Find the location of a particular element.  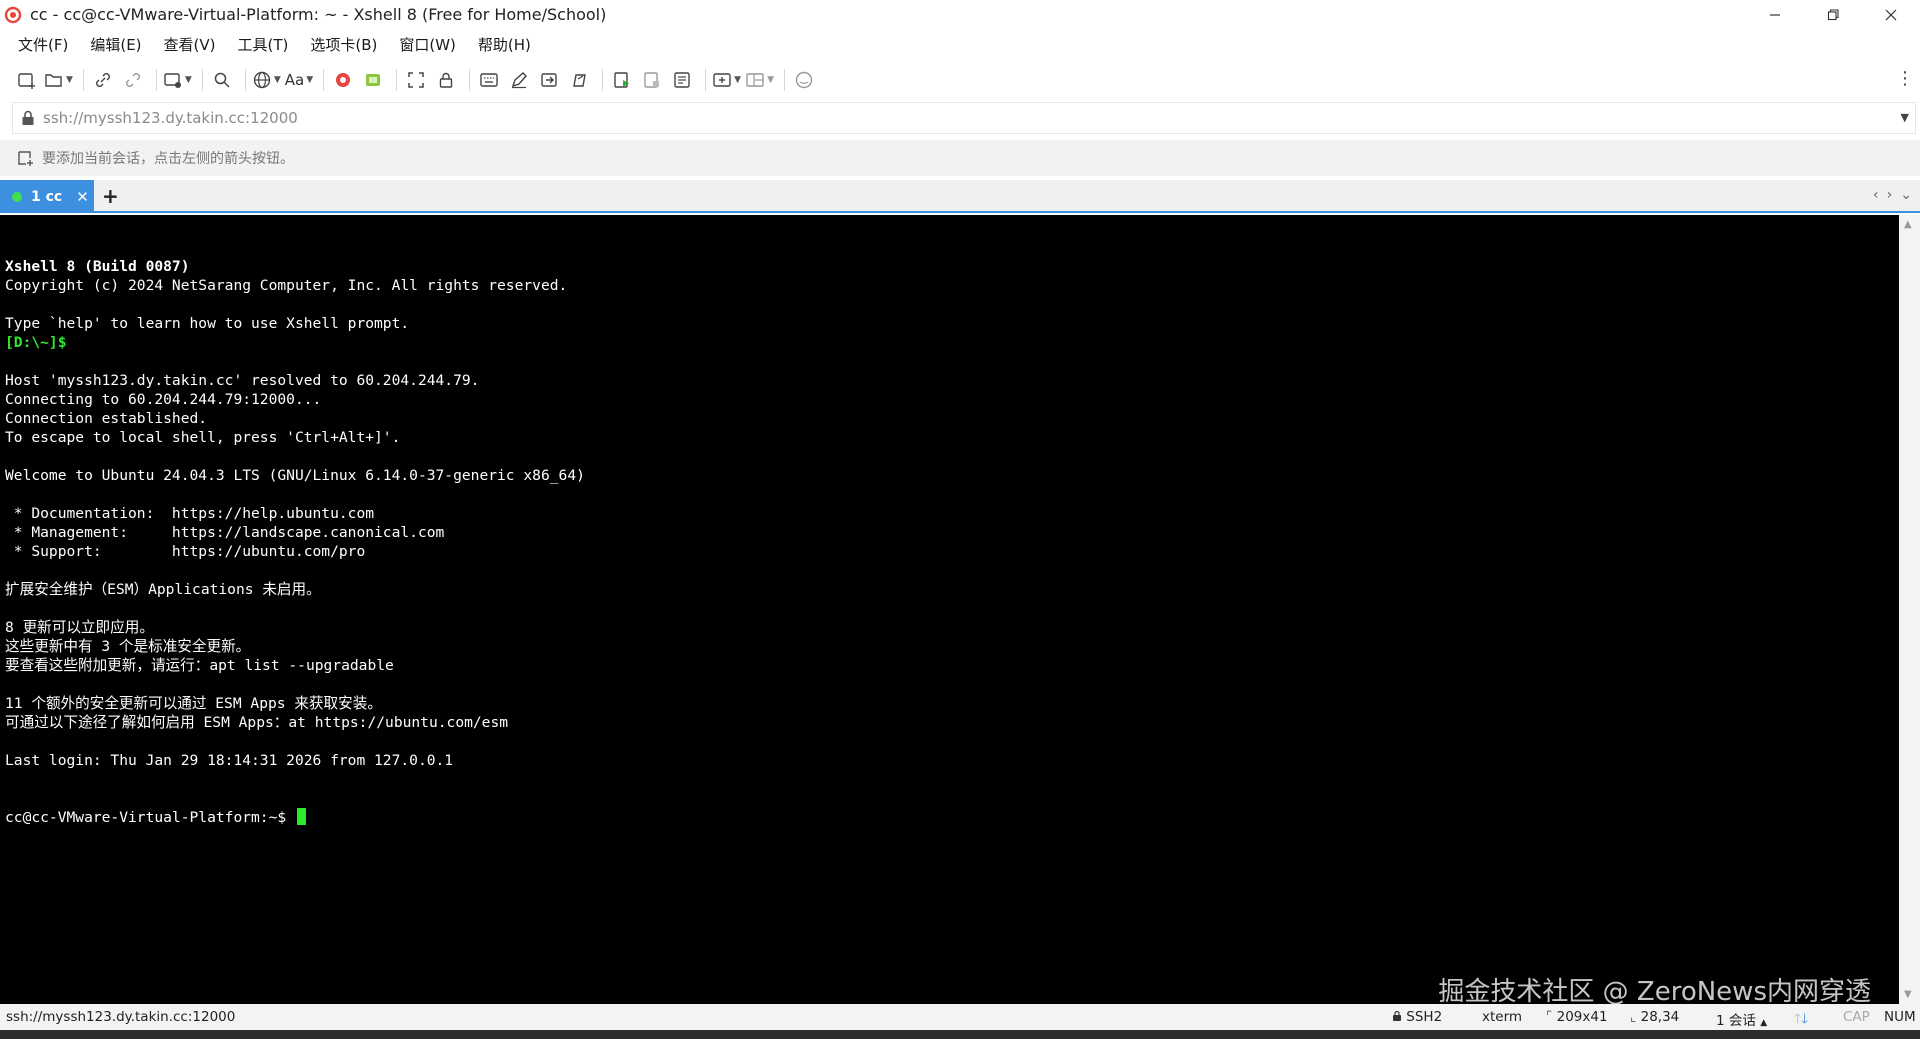

scroll-up-icon: ▲ is located at coordinates (1908, 224).